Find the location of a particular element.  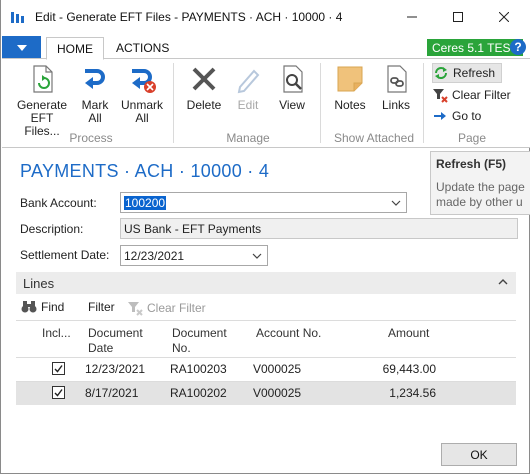

go-to-button: Go to is located at coordinates (456, 116).